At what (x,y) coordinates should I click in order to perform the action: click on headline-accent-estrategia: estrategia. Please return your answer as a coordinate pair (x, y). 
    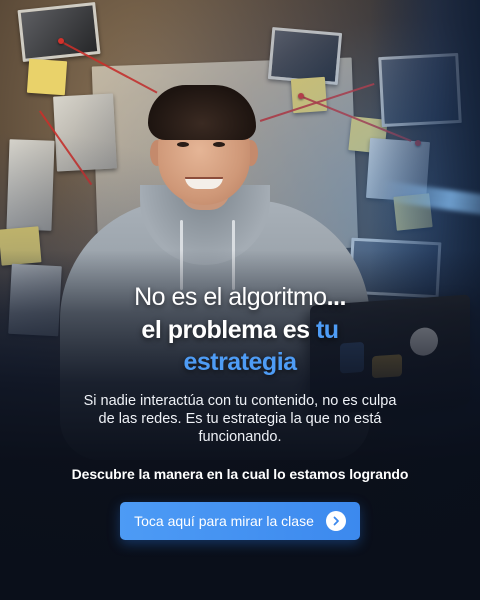
    Looking at the image, I should click on (240, 362).